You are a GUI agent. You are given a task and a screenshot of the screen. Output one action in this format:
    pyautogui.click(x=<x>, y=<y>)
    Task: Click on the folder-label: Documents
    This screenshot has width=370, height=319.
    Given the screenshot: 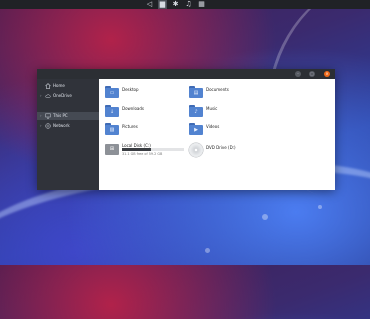 What is the action you would take?
    pyautogui.click(x=217, y=89)
    